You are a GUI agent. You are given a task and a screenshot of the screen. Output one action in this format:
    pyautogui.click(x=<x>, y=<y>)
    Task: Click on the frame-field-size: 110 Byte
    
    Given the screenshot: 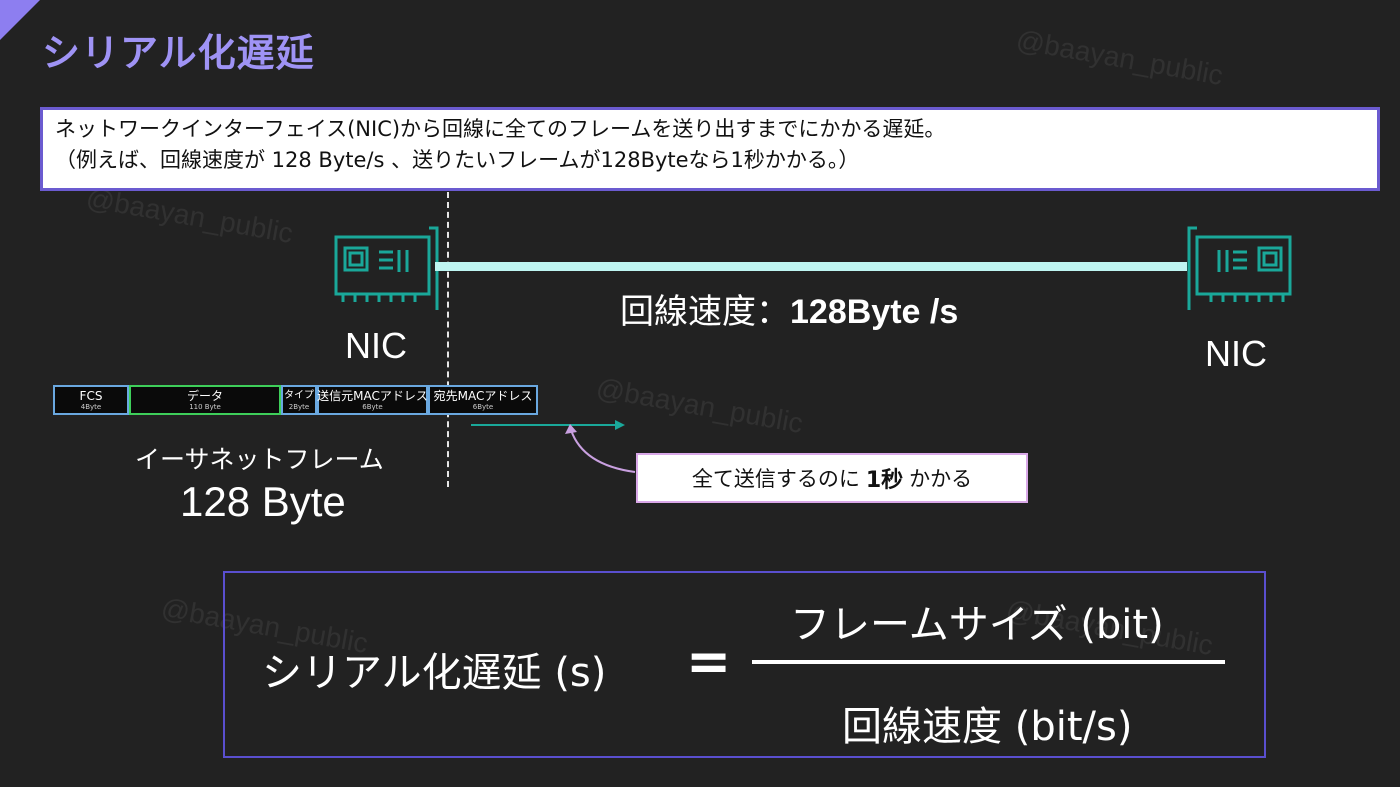 What is the action you would take?
    pyautogui.click(x=205, y=407)
    